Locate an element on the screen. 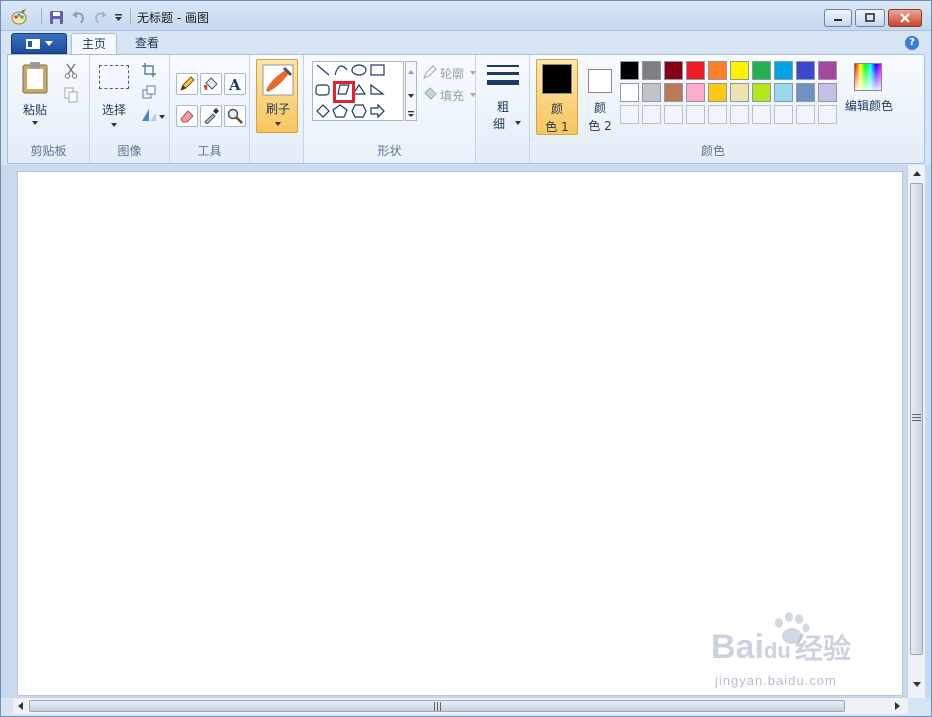  rounded-rectangle-shape-icon is located at coordinates (322, 90).